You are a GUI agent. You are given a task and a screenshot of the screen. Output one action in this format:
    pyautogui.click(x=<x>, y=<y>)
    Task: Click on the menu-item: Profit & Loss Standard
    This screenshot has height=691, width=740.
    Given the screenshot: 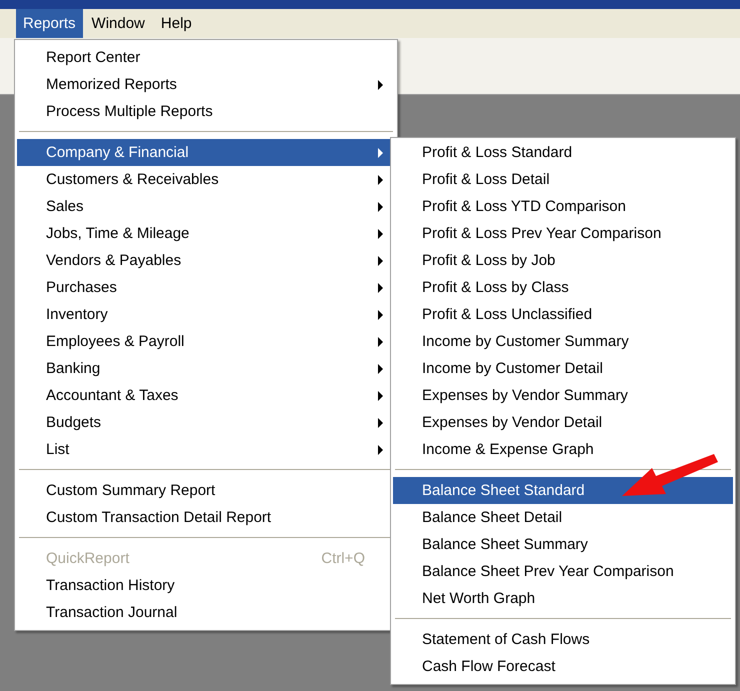 What is the action you would take?
    pyautogui.click(x=563, y=152)
    